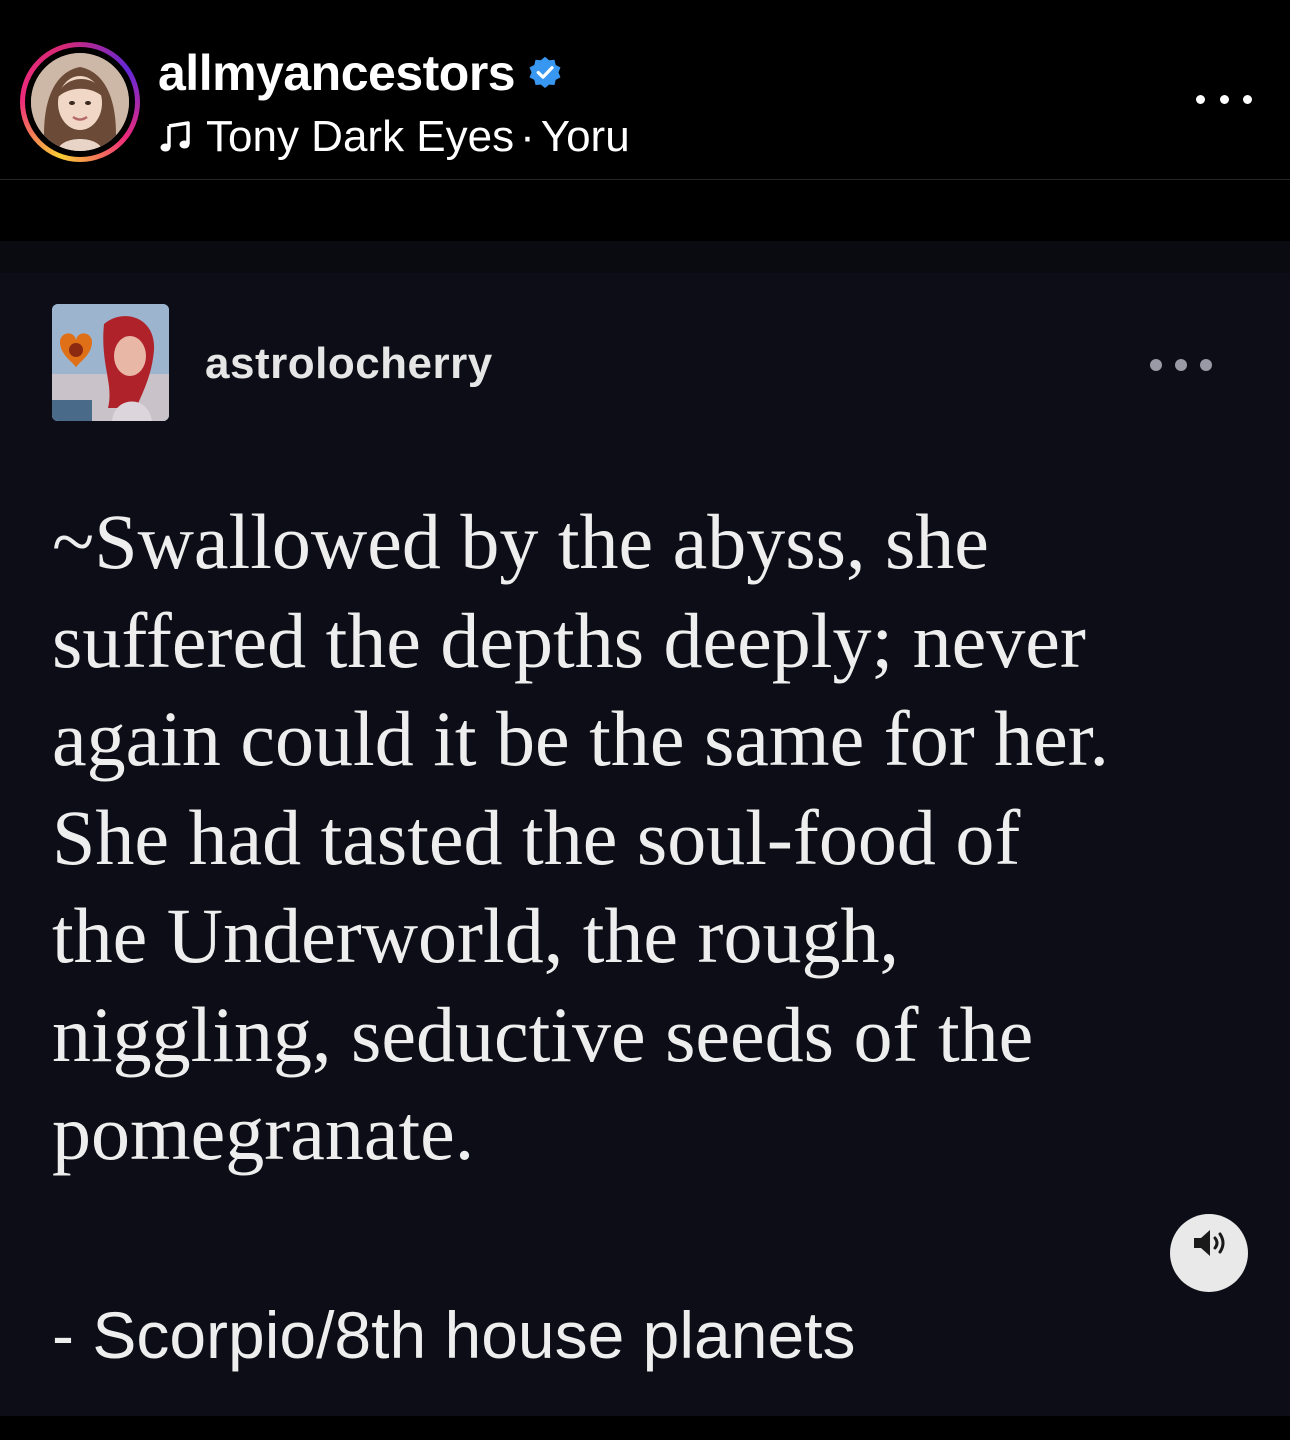 The width and height of the screenshot is (1290, 1440). What do you see at coordinates (585, 136) in the screenshot?
I see `audio-track: Yoru` at bounding box center [585, 136].